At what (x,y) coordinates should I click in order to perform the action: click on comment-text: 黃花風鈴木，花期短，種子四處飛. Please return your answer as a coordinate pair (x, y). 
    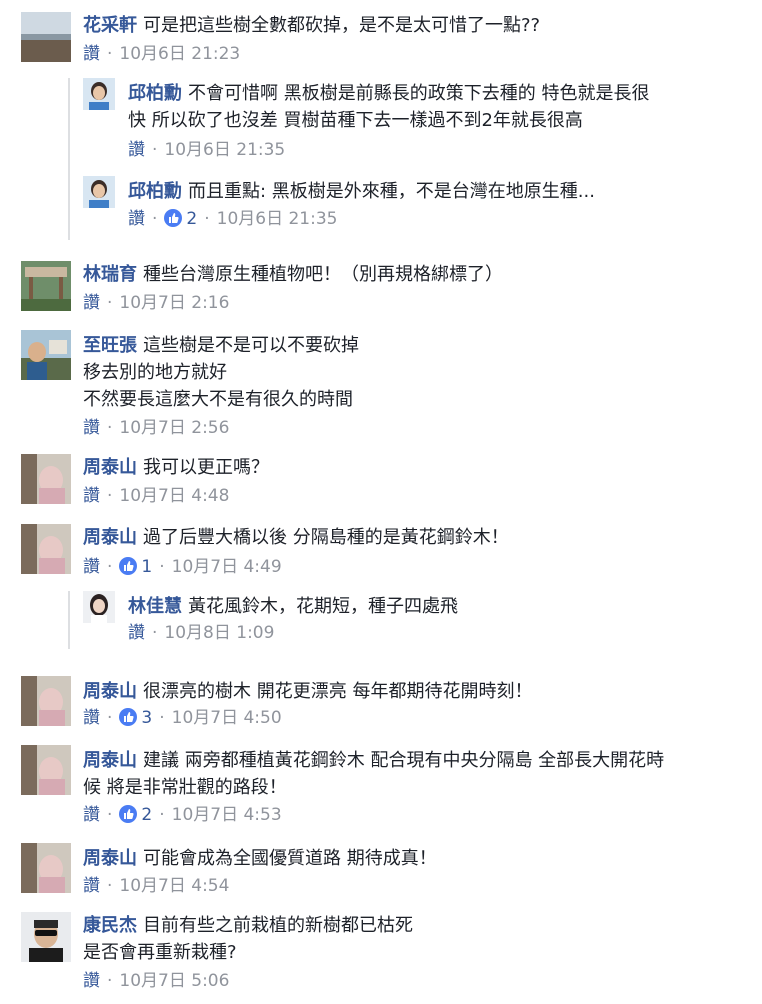
    Looking at the image, I should click on (323, 606).